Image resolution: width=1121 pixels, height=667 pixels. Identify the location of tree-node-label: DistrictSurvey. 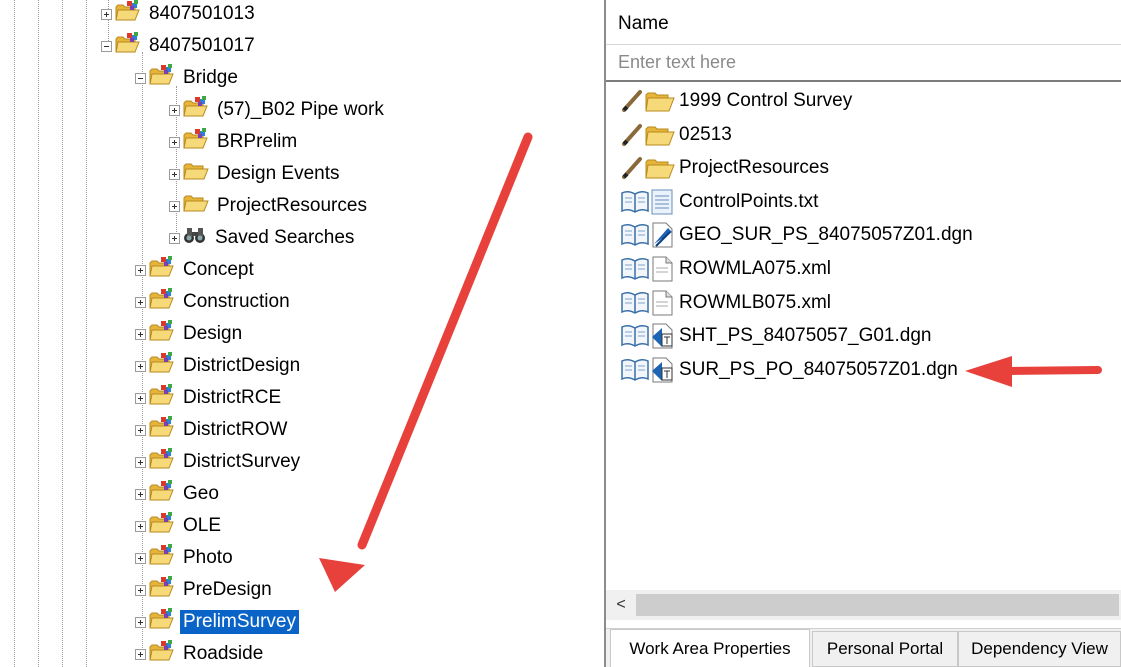
(242, 461).